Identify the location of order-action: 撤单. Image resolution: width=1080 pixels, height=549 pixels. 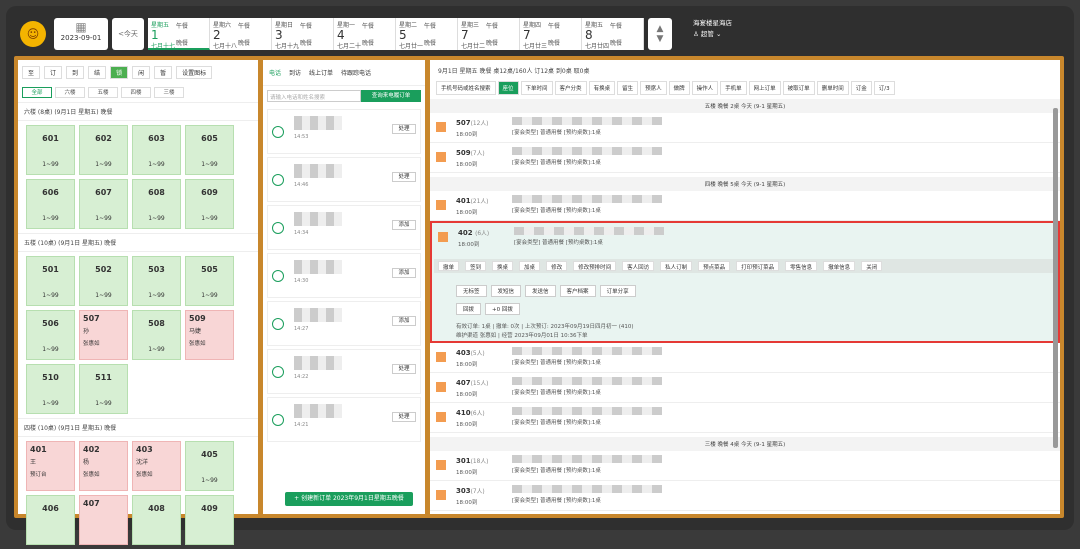
(449, 266).